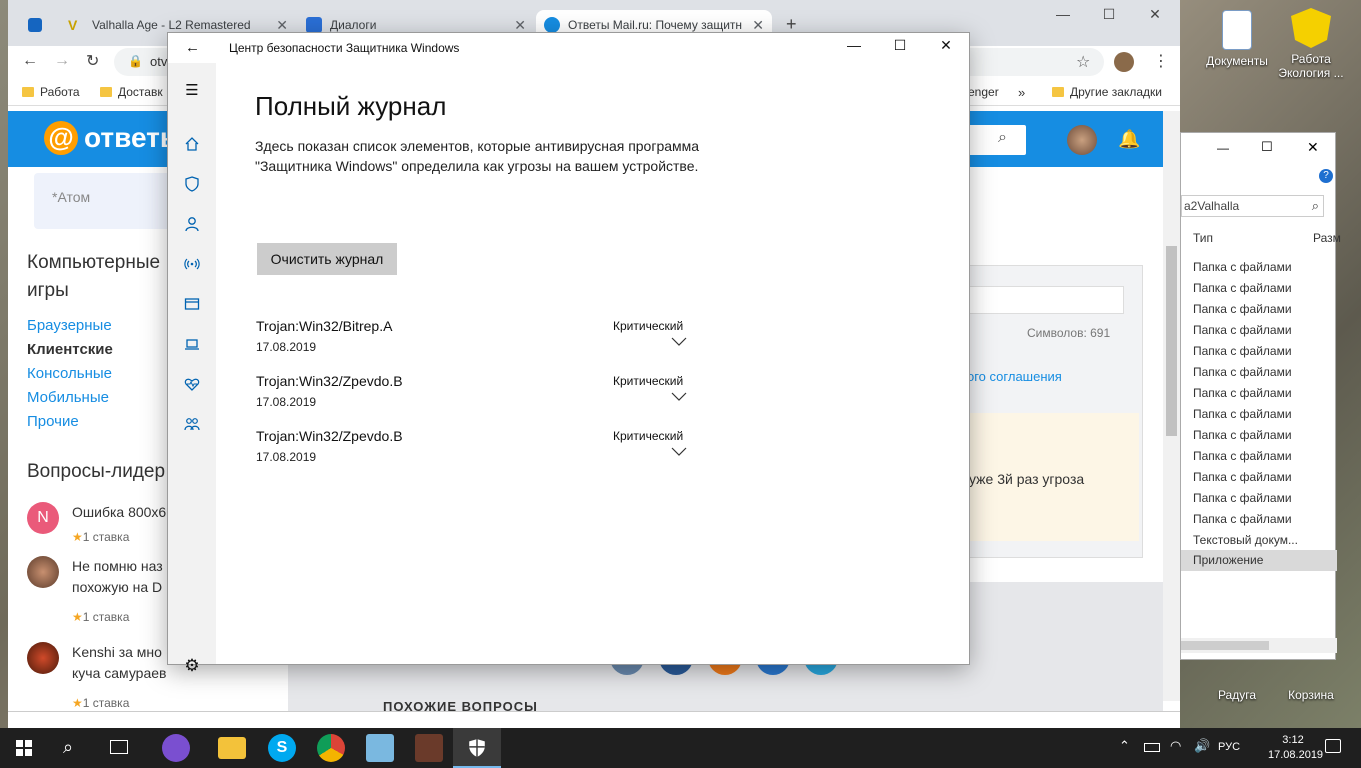 This screenshot has height=768, width=1361. Describe the element at coordinates (192, 384) in the screenshot. I see `device-health-icon` at that location.